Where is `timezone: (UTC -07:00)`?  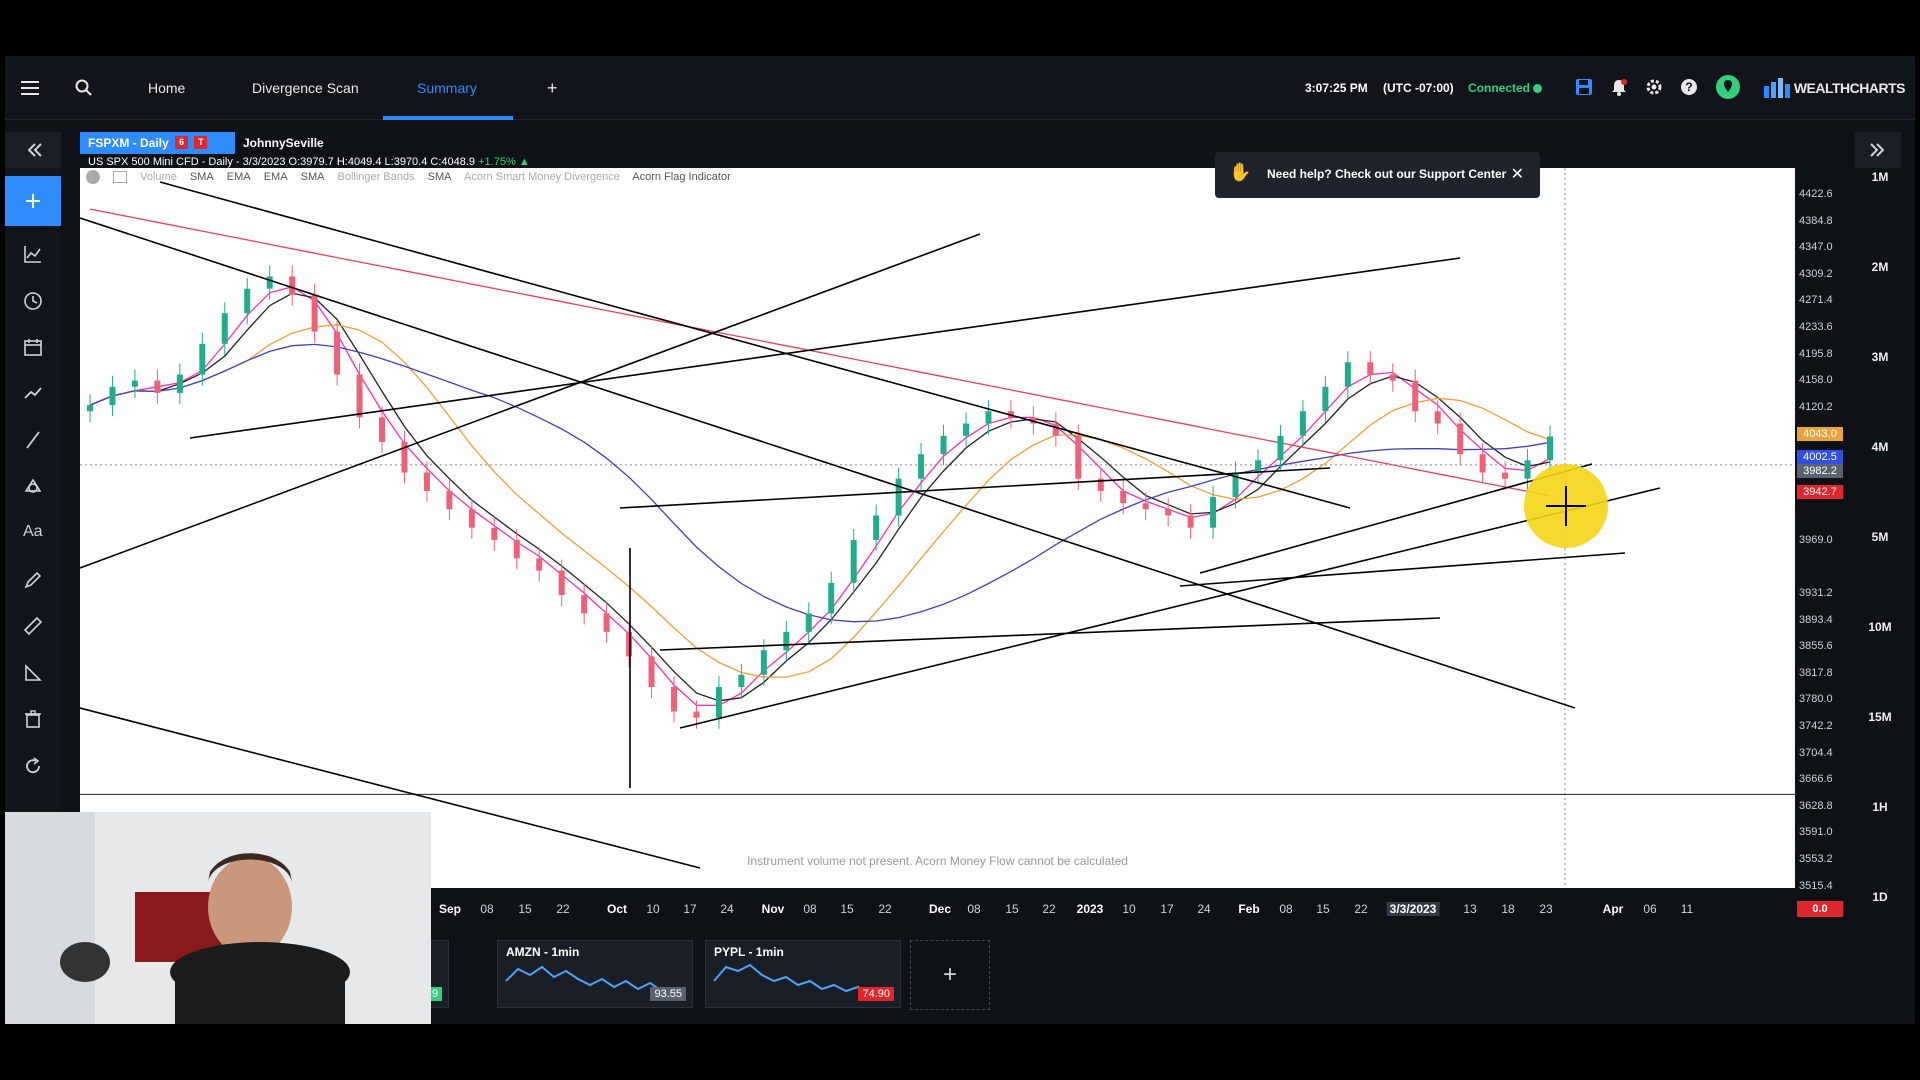
timezone: (UTC -07:00) is located at coordinates (1418, 88).